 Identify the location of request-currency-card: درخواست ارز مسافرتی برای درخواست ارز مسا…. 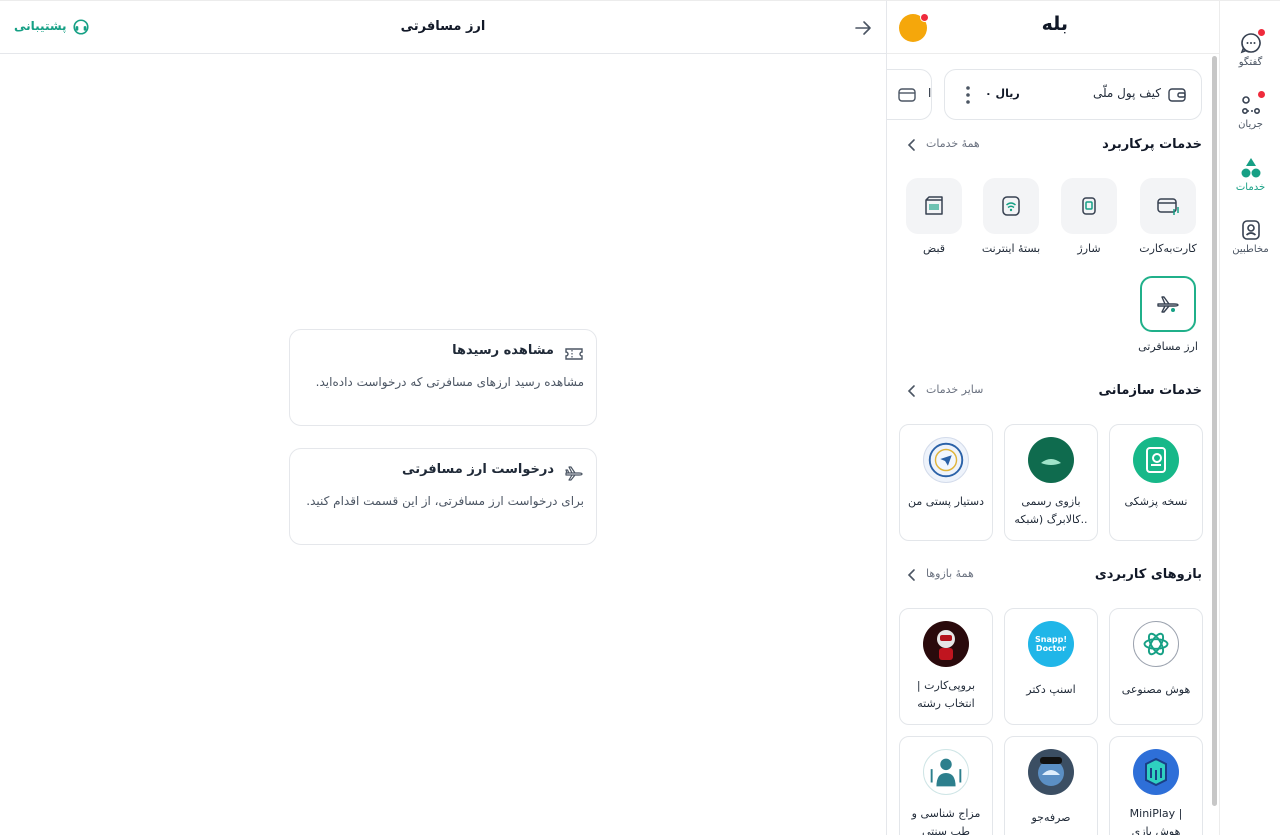
(443, 496).